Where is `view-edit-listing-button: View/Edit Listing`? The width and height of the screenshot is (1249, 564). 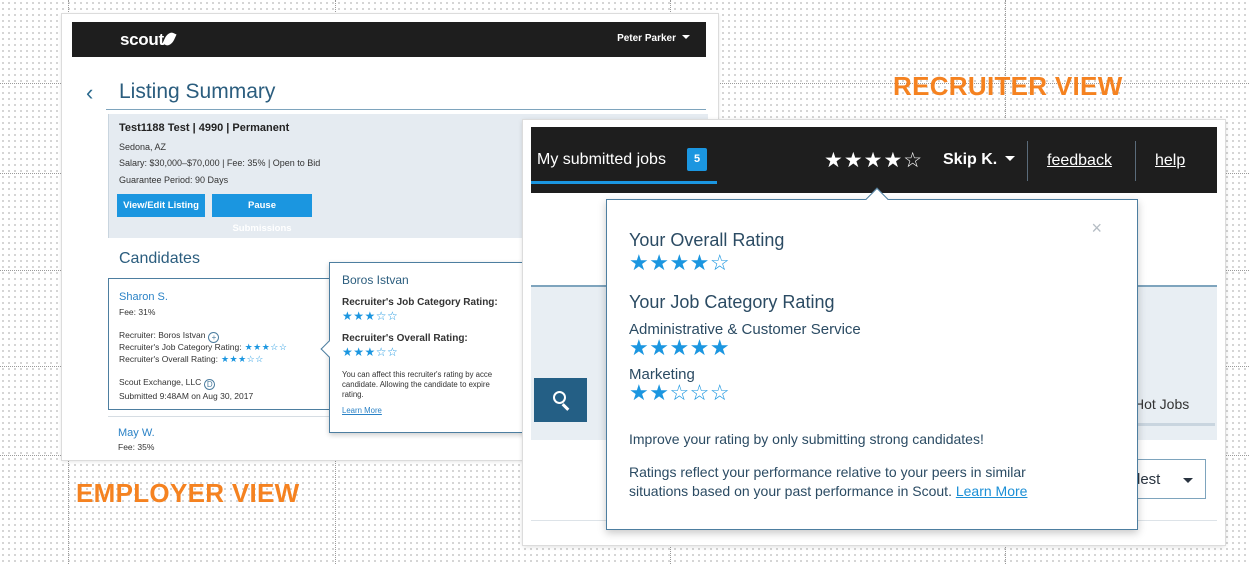 view-edit-listing-button: View/Edit Listing is located at coordinates (161, 205).